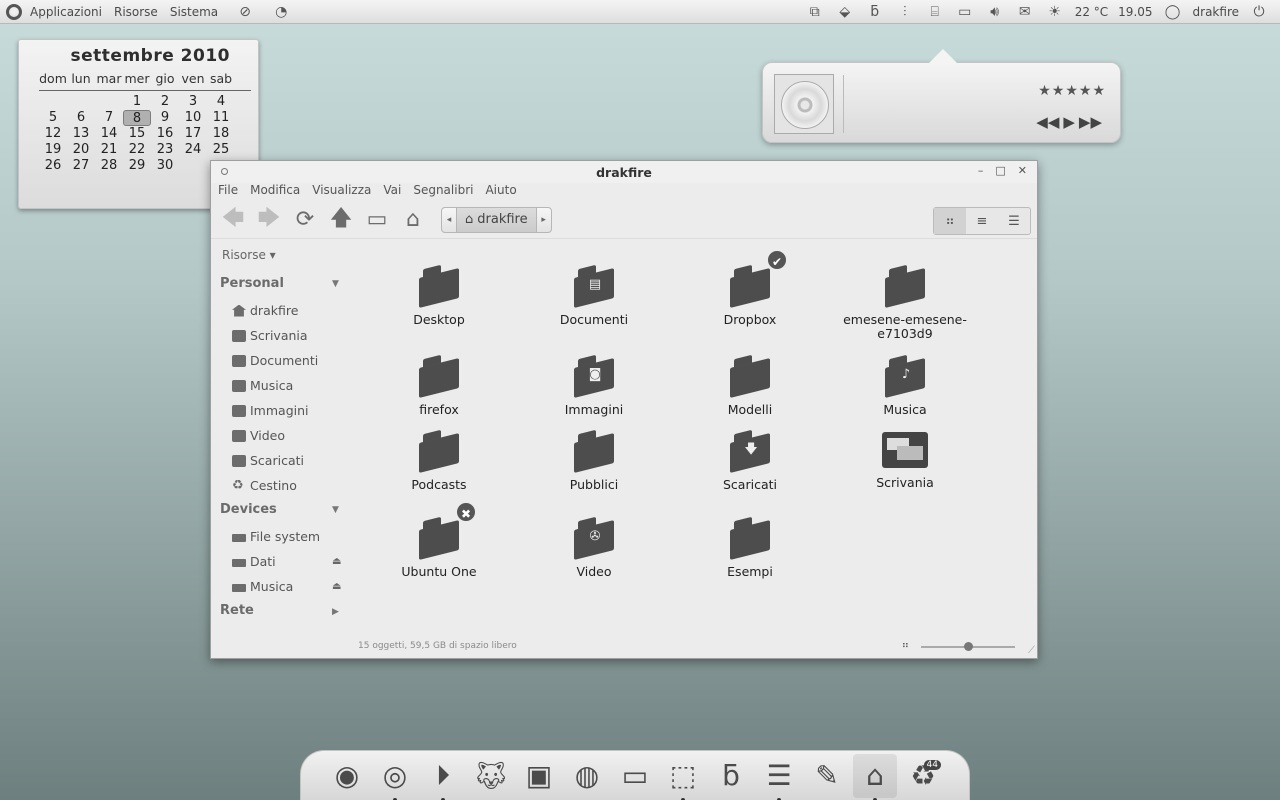 This screenshot has width=1280, height=800. What do you see at coordinates (1025, 12) in the screenshot?
I see `mail-icon: ✉` at bounding box center [1025, 12].